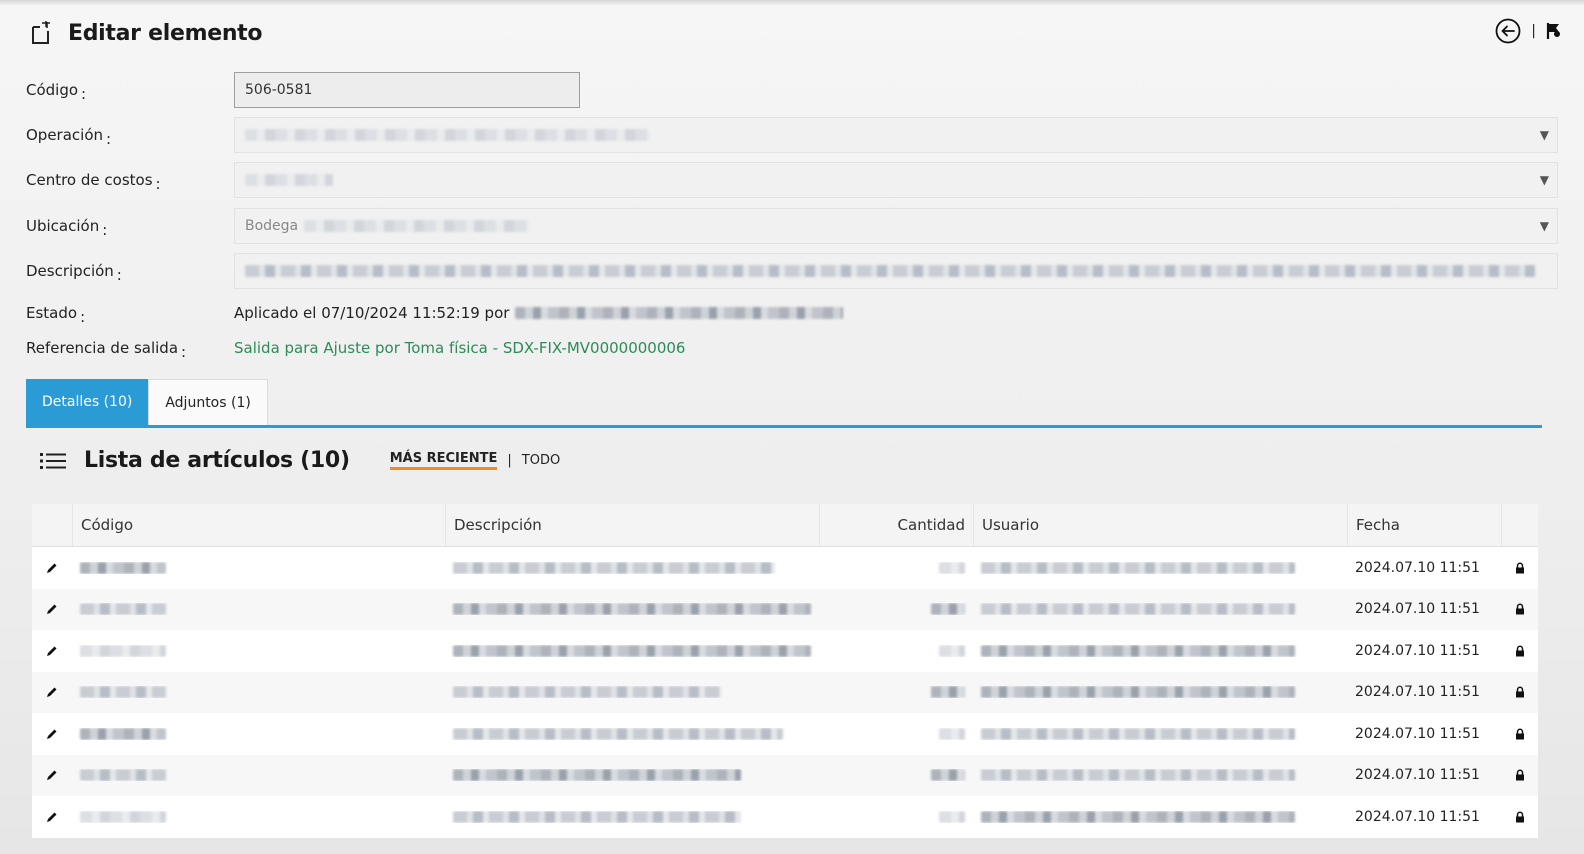 This screenshot has height=854, width=1584. What do you see at coordinates (1160, 525) in the screenshot?
I see `header-usuario: Usuario` at bounding box center [1160, 525].